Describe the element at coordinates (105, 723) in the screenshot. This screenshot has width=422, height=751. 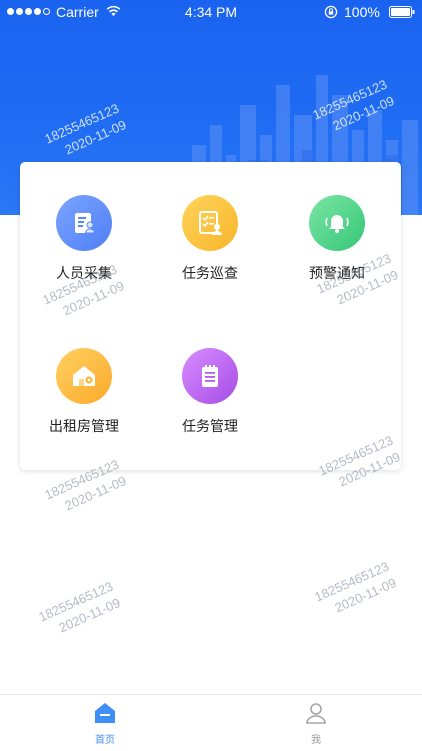
I see `tab-home: 首页` at that location.